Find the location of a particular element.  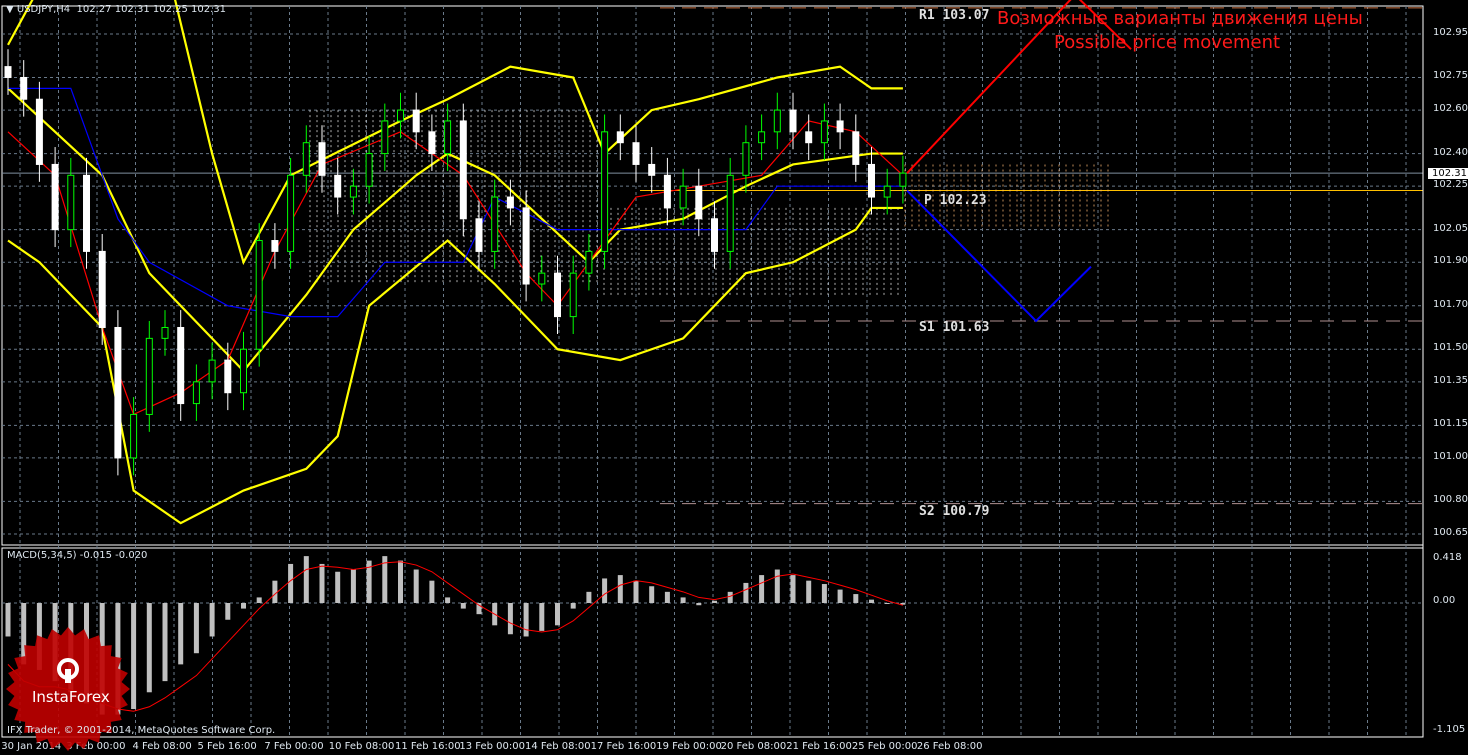

time-tick: 4 Feb 08:00 is located at coordinates (162, 746).